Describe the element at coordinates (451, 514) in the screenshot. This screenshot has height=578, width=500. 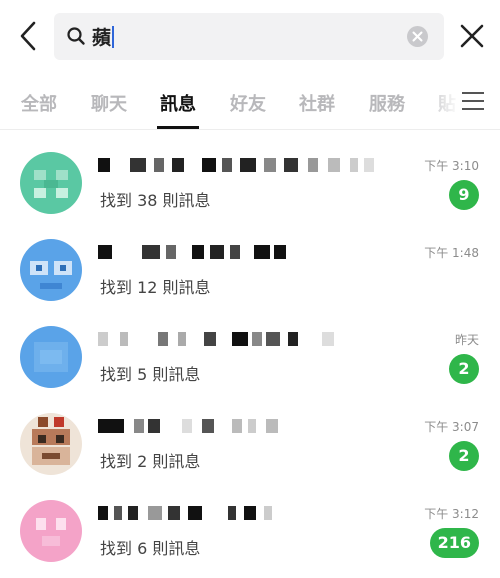
I see `timestamp: 下午 3:12` at that location.